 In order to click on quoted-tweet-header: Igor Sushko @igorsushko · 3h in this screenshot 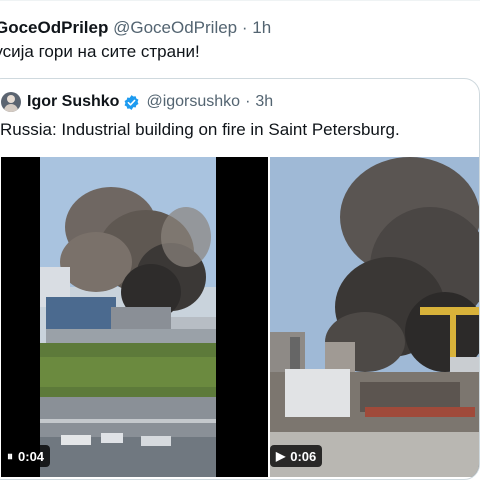, I will do `click(137, 102)`.